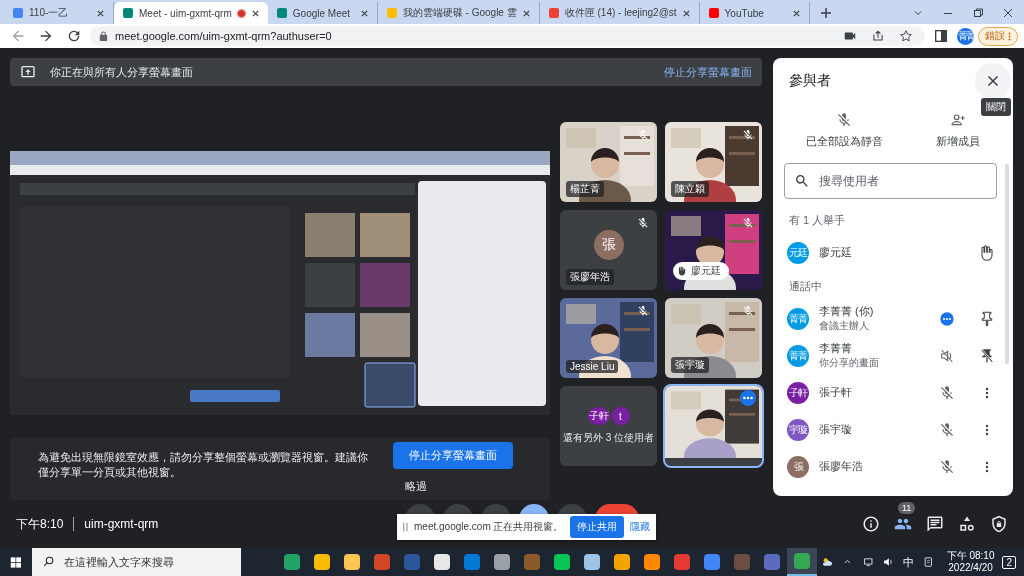 This screenshot has height=576, width=1024. I want to click on tooltip: 關閉, so click(996, 107).